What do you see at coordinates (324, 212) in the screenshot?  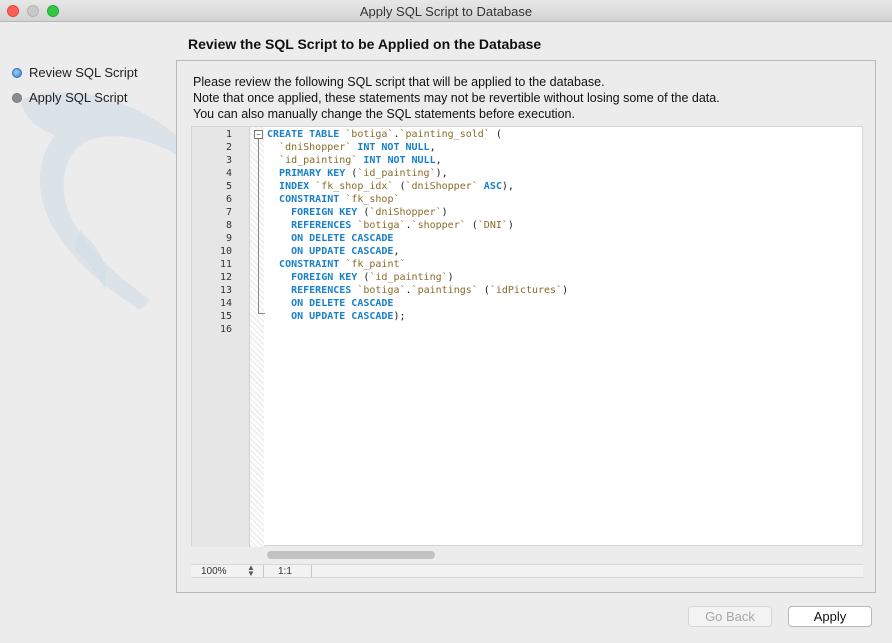 I see `sql-keyword: FOREIGN KEY` at bounding box center [324, 212].